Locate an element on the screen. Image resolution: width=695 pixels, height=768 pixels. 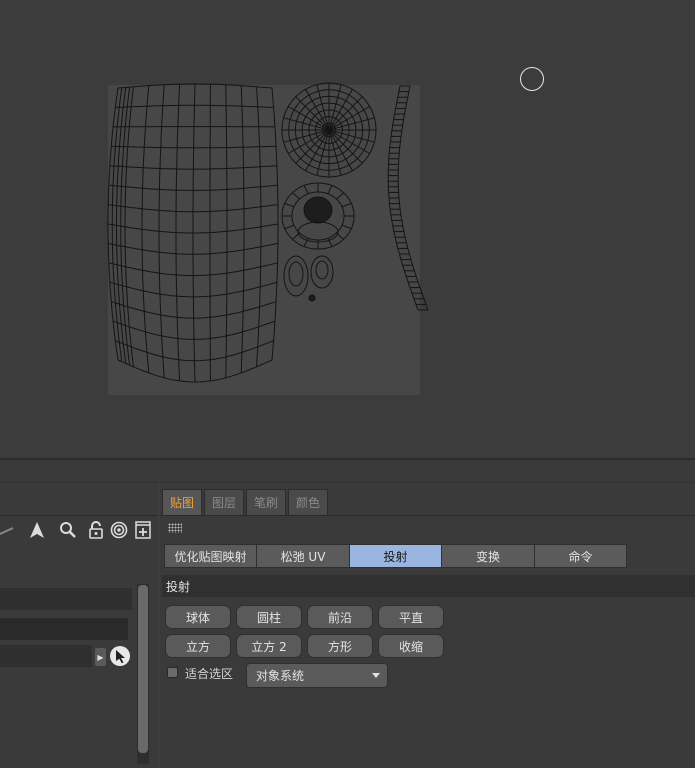
fit-selection-label: 适合选区 is located at coordinates (209, 674).